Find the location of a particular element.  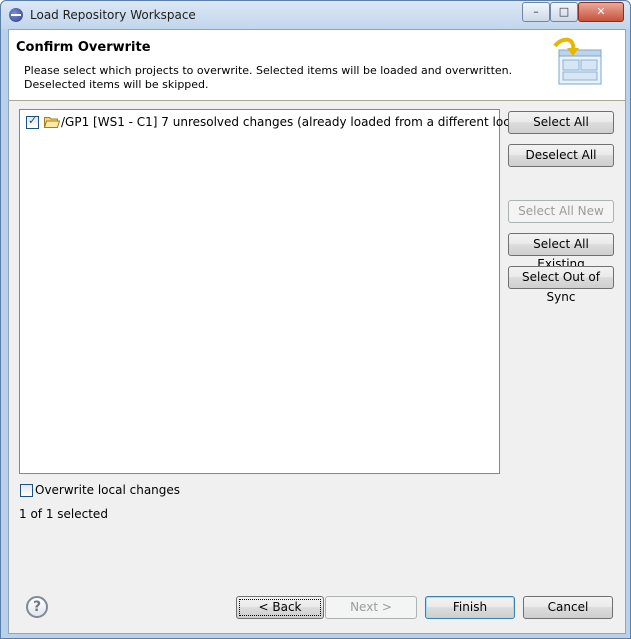

window-title: Load Repository Workspace is located at coordinates (113, 15).